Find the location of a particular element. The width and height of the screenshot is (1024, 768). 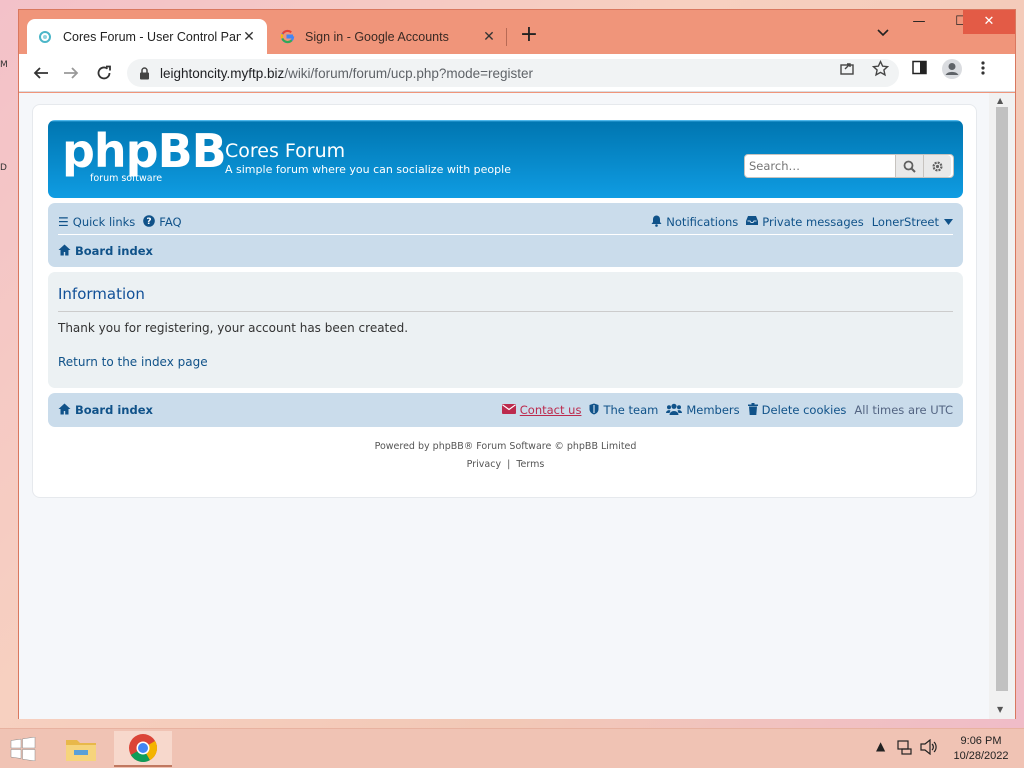

file-explorer-taskbar-button is located at coordinates (81, 749).